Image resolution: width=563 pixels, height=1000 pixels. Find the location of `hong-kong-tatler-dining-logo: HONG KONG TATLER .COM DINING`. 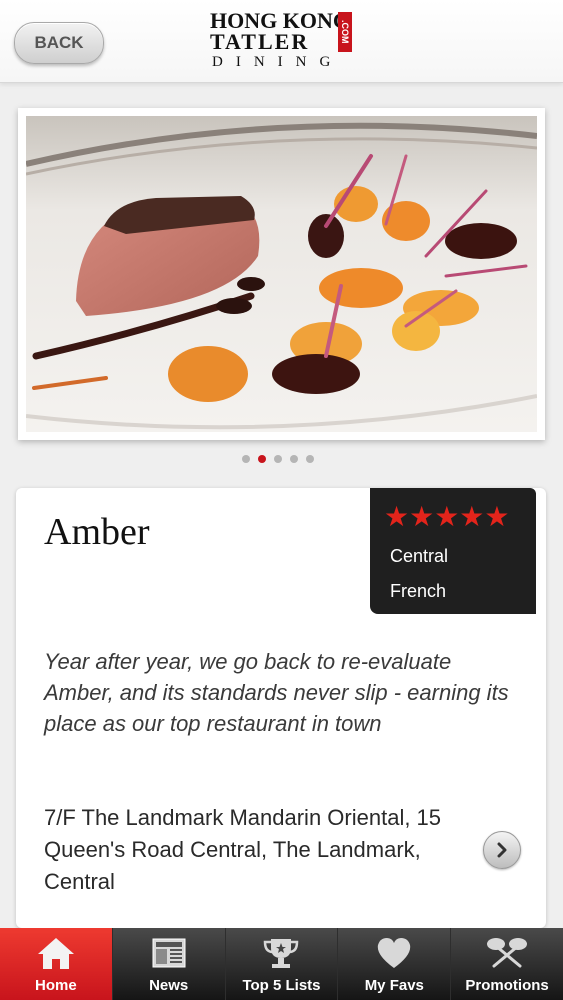

hong-kong-tatler-dining-logo: HONG KONG TATLER .COM DINING is located at coordinates (282, 41).